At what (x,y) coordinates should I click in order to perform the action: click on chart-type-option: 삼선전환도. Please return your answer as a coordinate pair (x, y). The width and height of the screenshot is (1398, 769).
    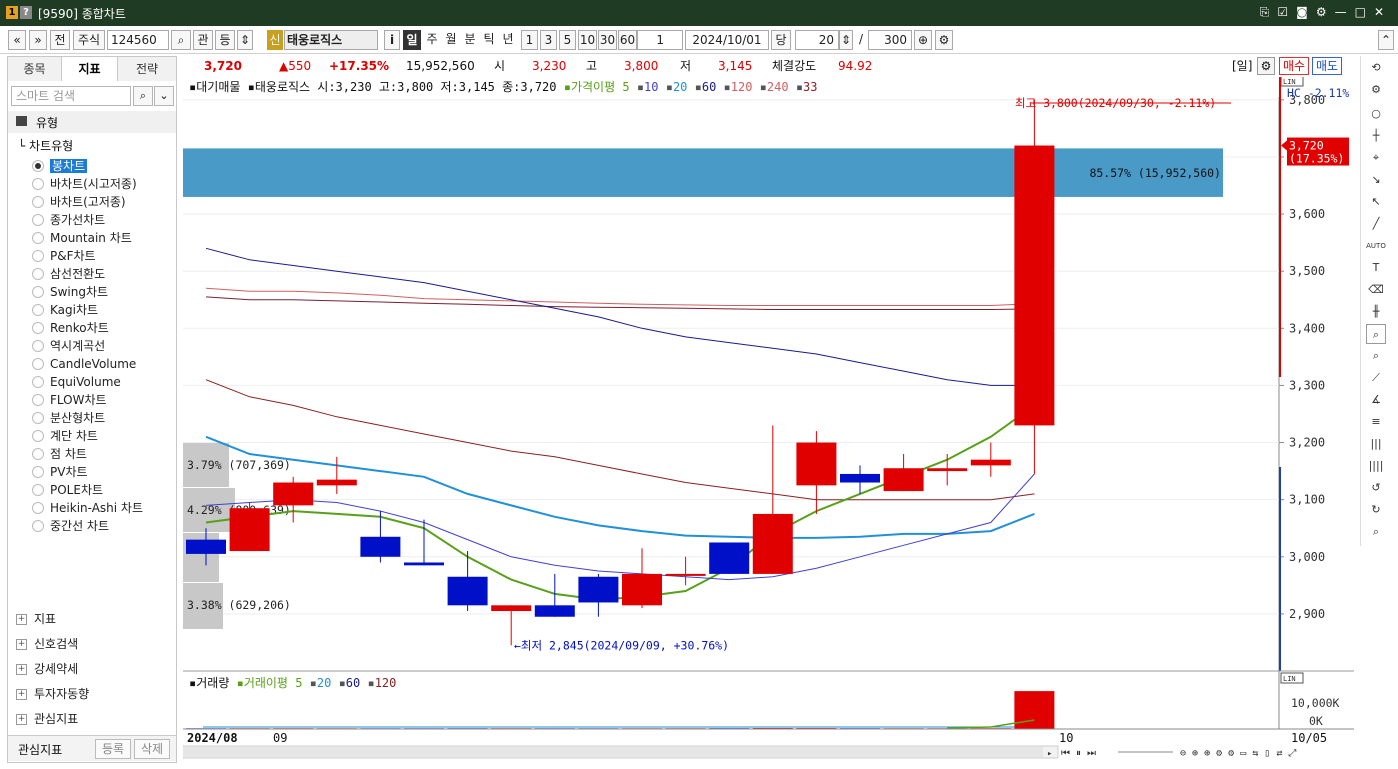
    Looking at the image, I should click on (68, 274).